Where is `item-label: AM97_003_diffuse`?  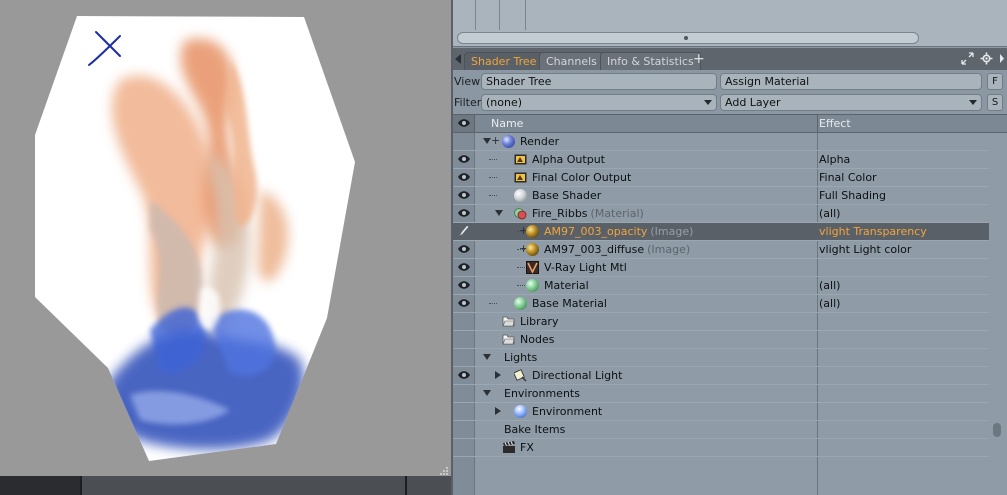
item-label: AM97_003_diffuse is located at coordinates (594, 249).